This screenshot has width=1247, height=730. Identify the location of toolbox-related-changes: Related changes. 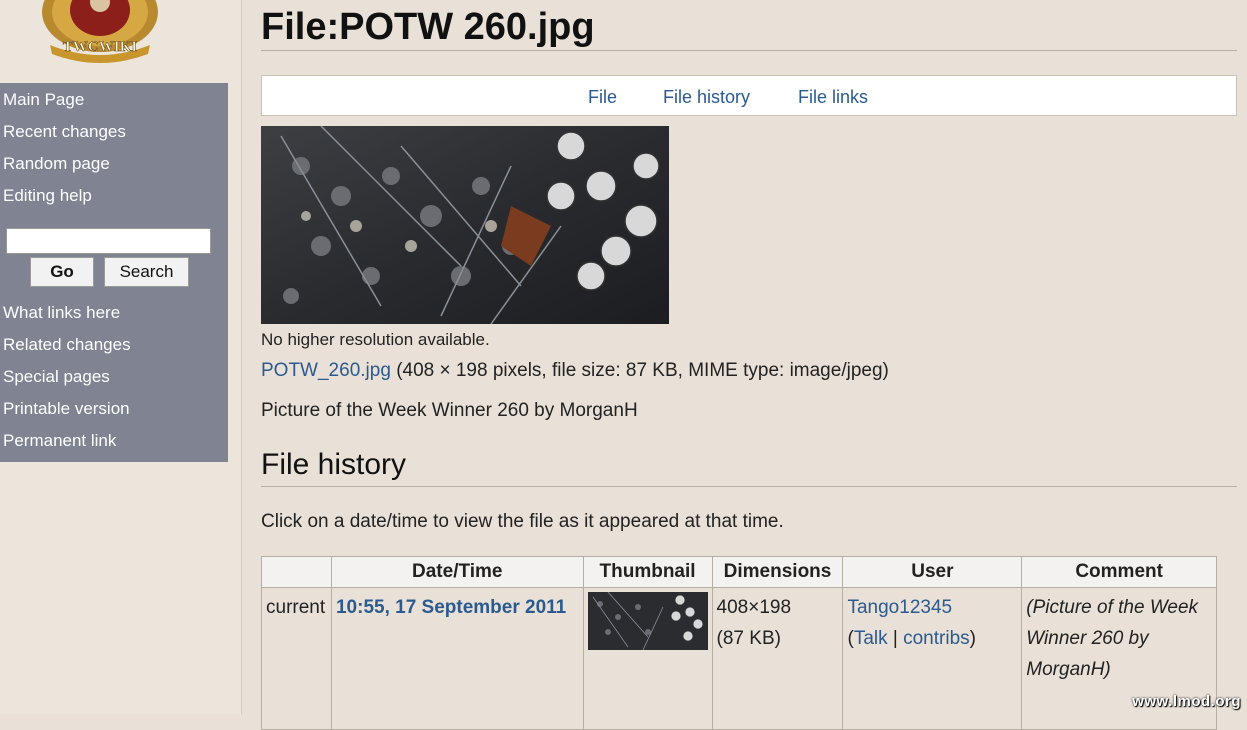
(67, 345).